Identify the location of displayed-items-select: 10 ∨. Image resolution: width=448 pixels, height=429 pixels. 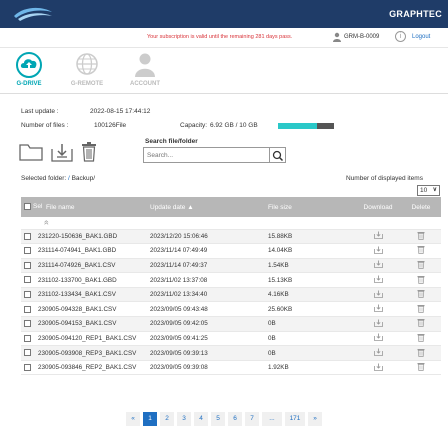
(428, 190).